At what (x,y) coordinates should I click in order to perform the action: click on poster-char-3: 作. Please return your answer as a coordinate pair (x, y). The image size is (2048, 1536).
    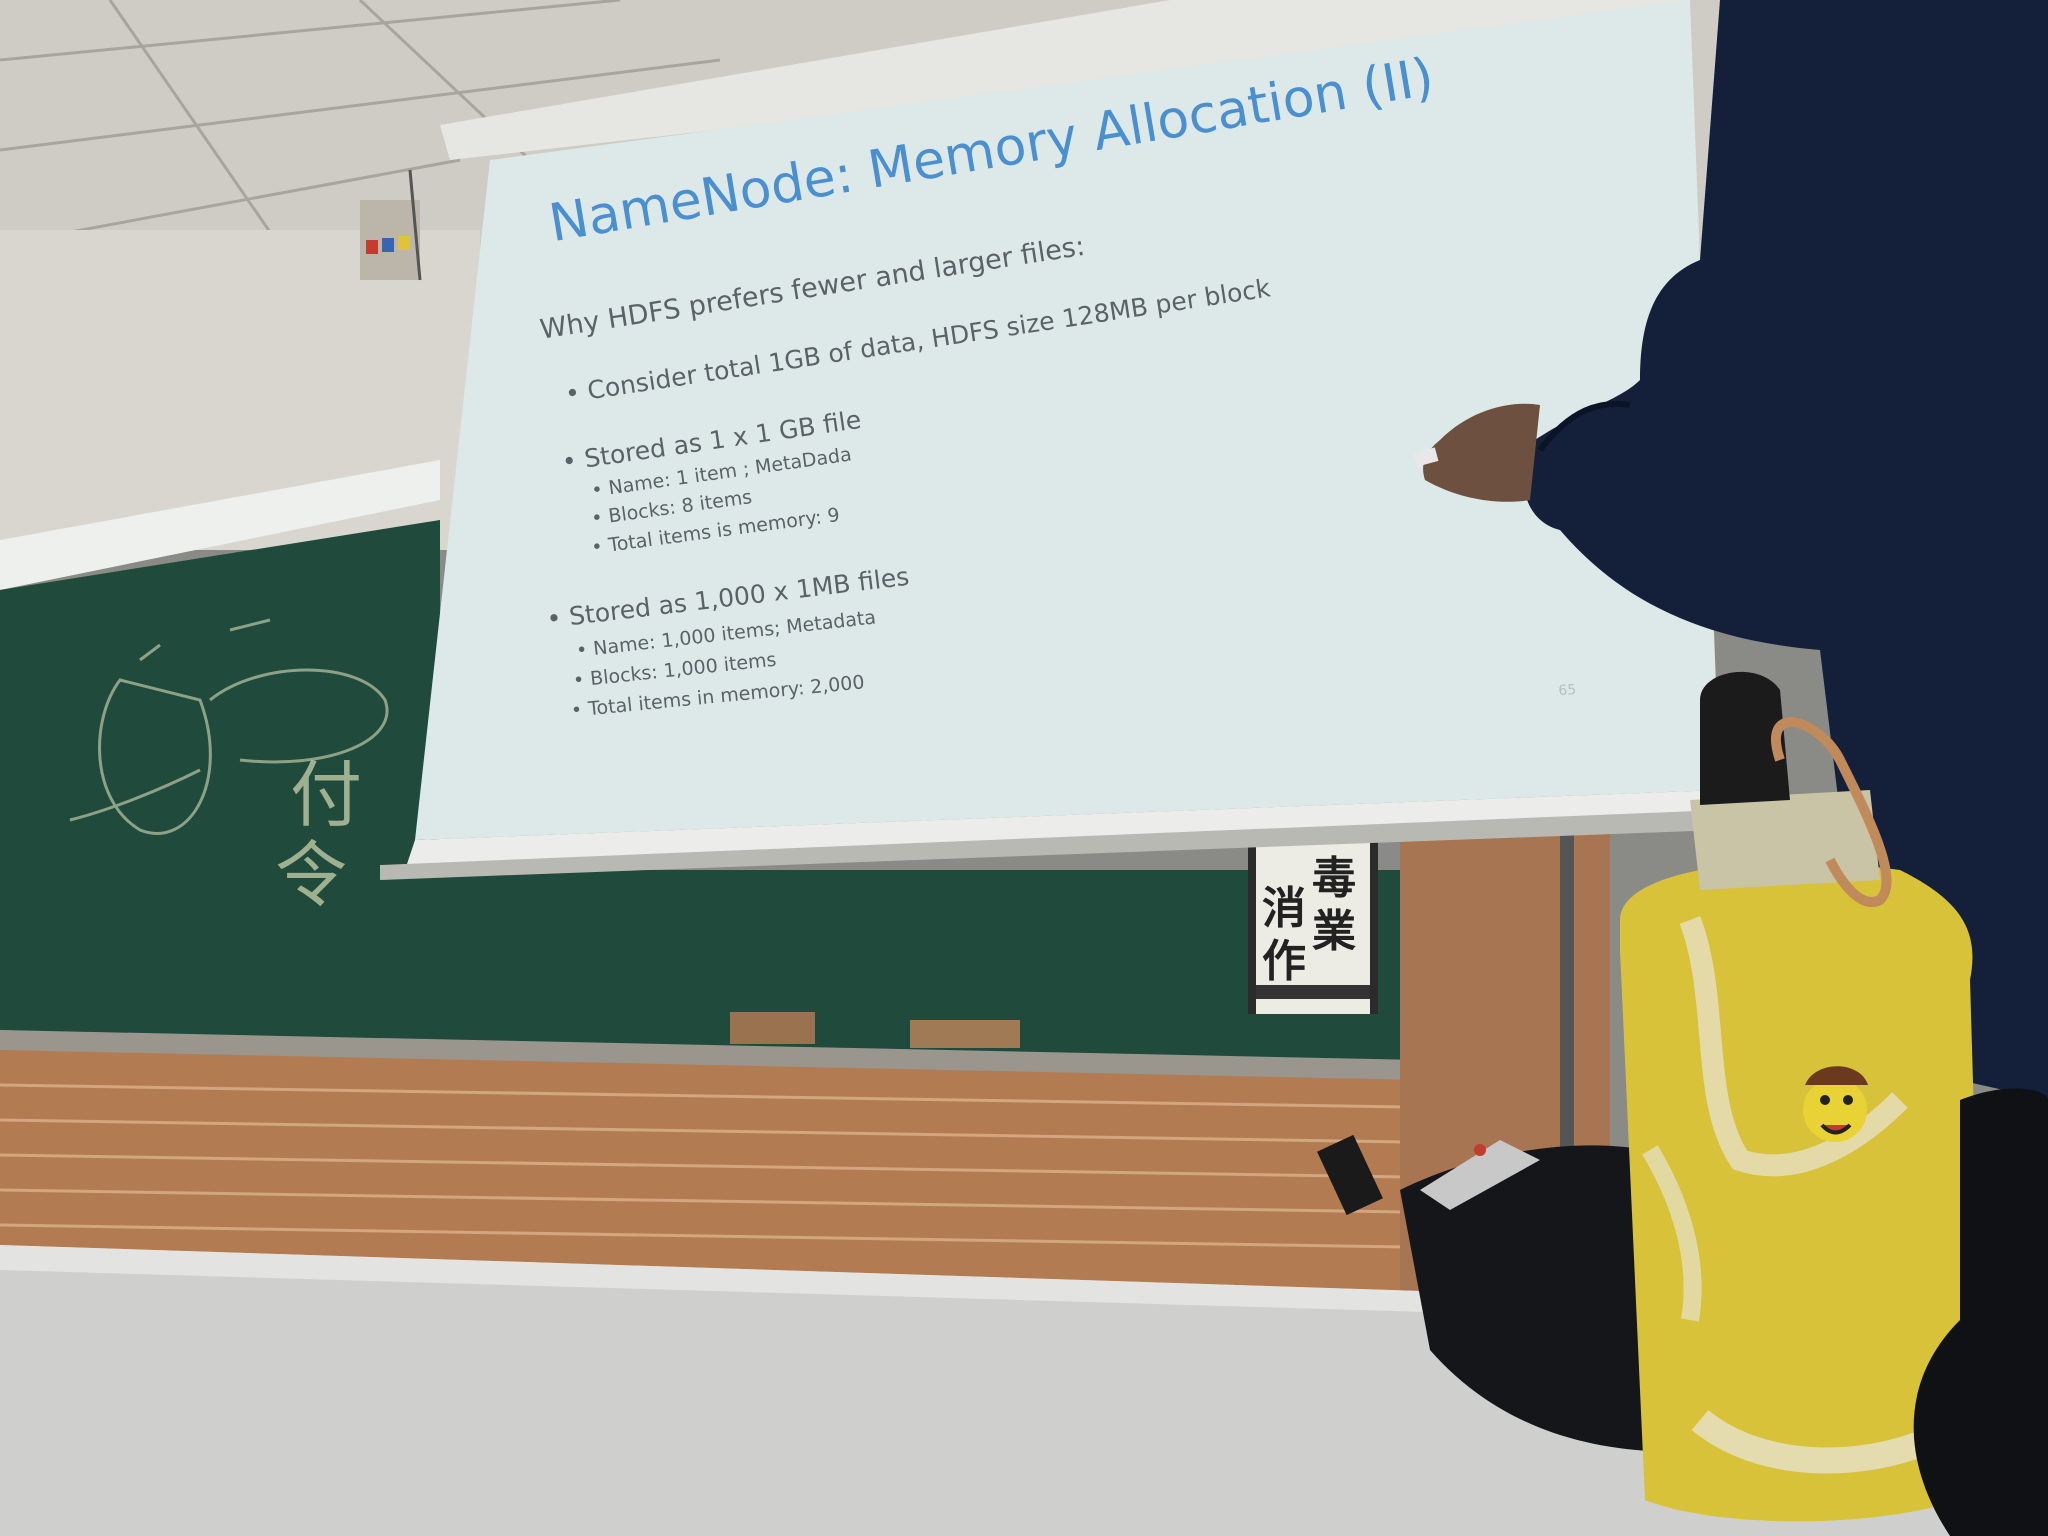
    Looking at the image, I should click on (1284, 961).